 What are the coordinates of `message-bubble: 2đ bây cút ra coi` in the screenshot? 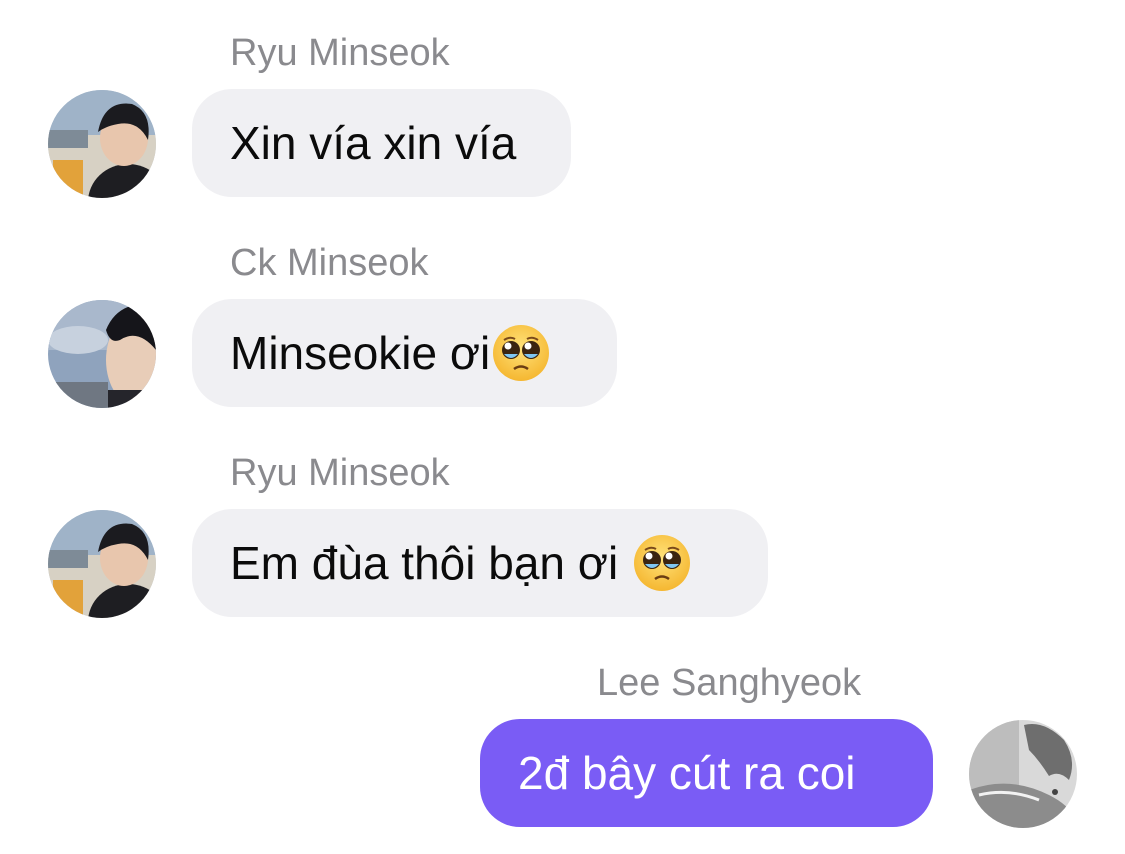 It's located at (706, 773).